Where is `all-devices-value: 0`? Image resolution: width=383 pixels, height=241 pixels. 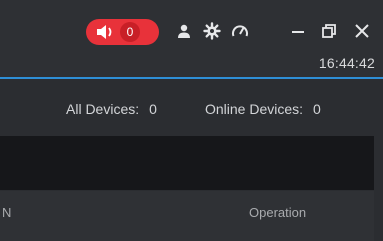 all-devices-value: 0 is located at coordinates (153, 109).